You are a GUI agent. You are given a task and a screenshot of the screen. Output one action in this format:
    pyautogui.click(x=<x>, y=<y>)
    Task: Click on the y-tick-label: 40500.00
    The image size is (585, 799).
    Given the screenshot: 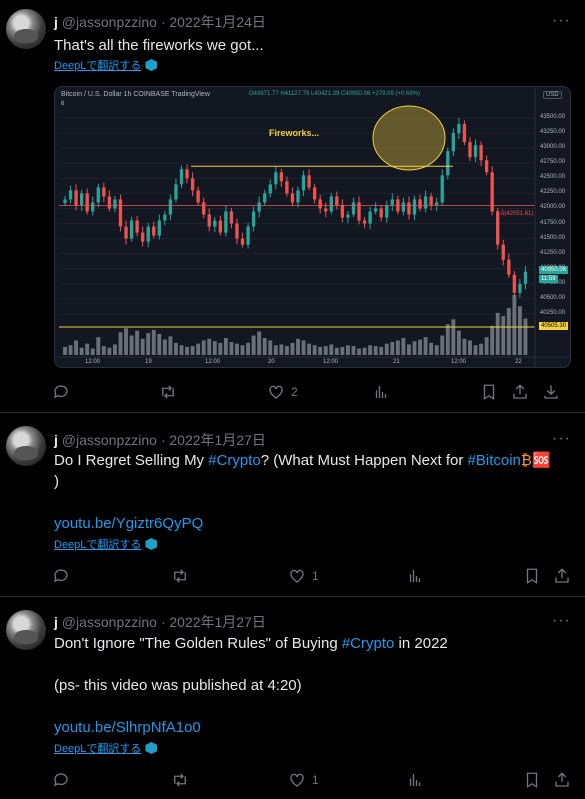 What is the action you would take?
    pyautogui.click(x=553, y=297)
    